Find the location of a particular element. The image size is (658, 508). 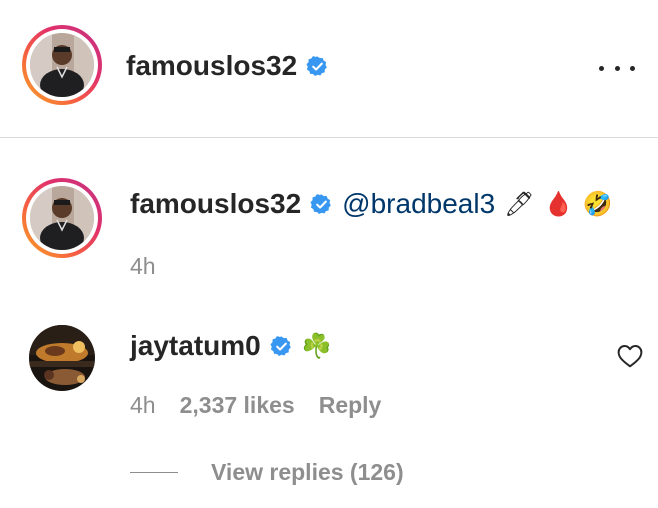

comment-meta: 4h 2,337 likes Reply is located at coordinates (255, 405).